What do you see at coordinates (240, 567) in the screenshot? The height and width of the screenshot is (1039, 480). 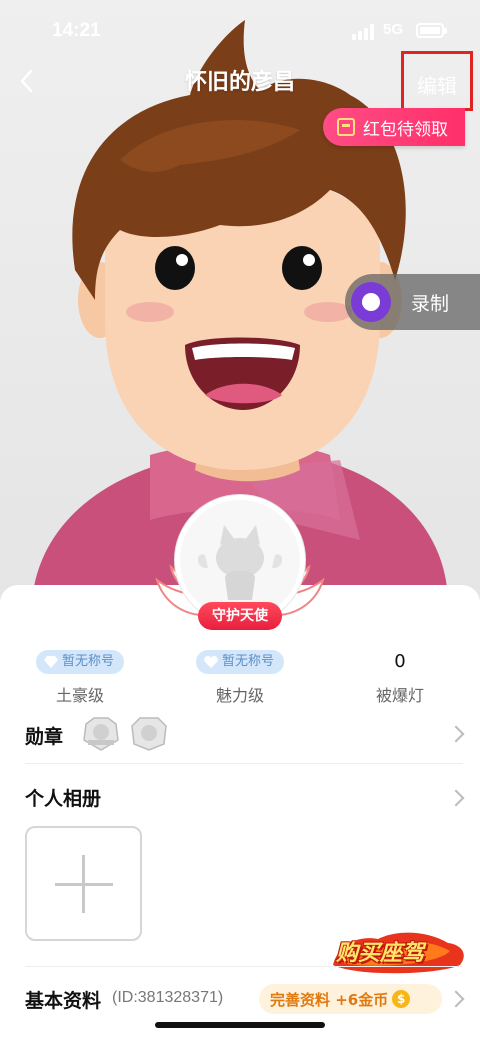 I see `guardian-angel: 守护天使` at bounding box center [240, 567].